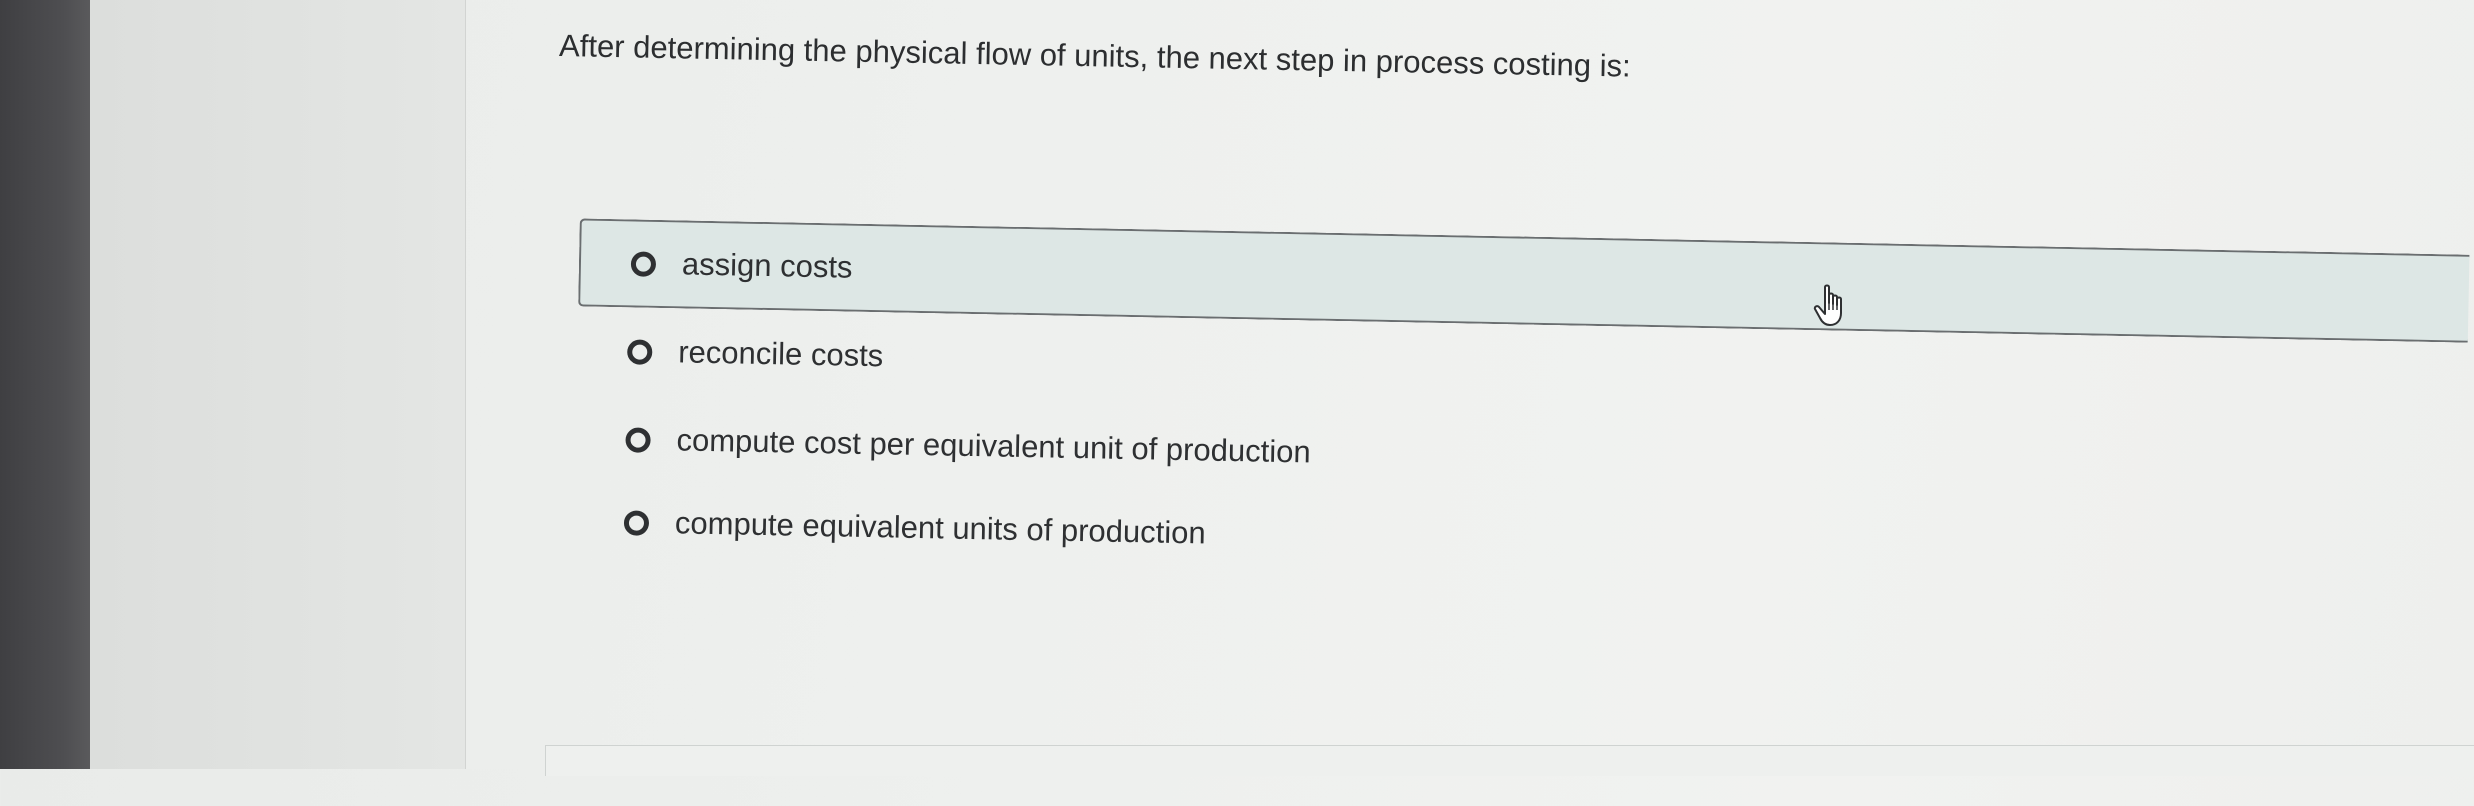 This screenshot has width=2474, height=806. What do you see at coordinates (465, 384) in the screenshot?
I see `panel-divider` at bounding box center [465, 384].